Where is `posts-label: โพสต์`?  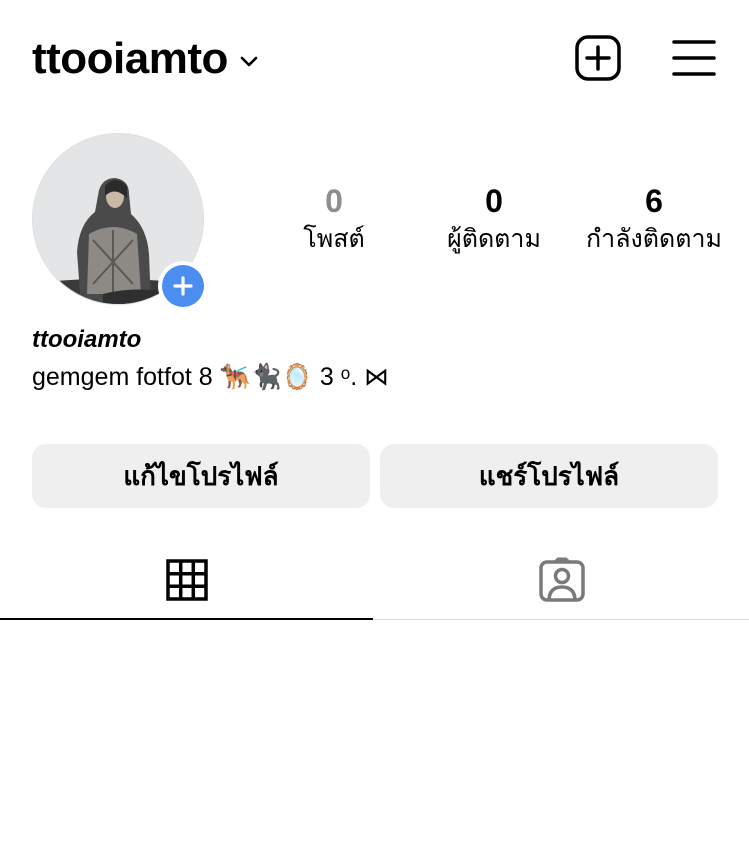
posts-label: โพสต์ is located at coordinates (334, 239).